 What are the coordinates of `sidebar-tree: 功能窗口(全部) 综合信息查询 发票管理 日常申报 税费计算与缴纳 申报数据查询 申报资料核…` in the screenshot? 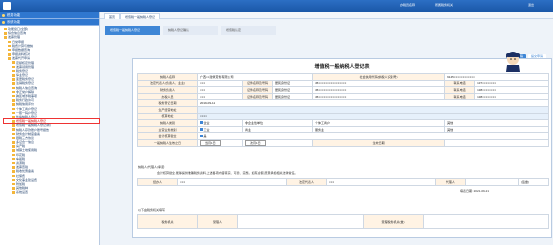 It's located at (50, 110).